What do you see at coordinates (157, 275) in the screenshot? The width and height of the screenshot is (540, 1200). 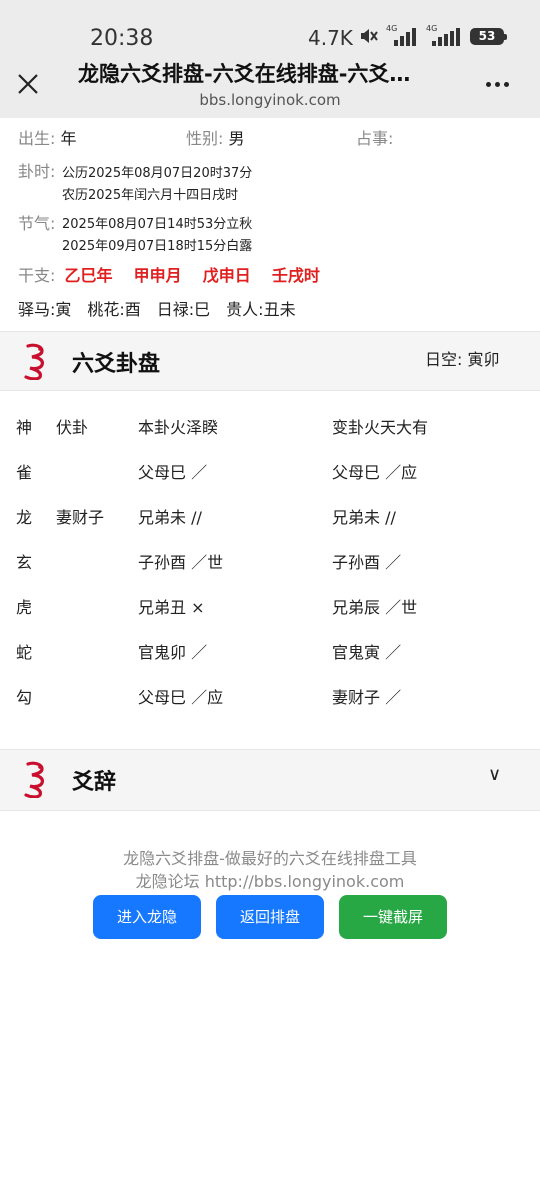 I see `ganzhi-month: 甲申月` at bounding box center [157, 275].